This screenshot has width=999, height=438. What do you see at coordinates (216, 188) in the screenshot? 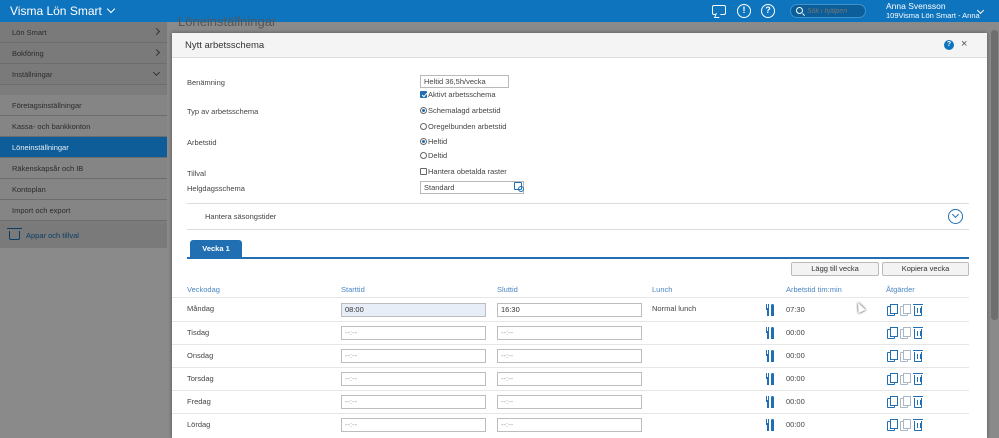
I see `helgdag-label: Helgdagsschema` at bounding box center [216, 188].